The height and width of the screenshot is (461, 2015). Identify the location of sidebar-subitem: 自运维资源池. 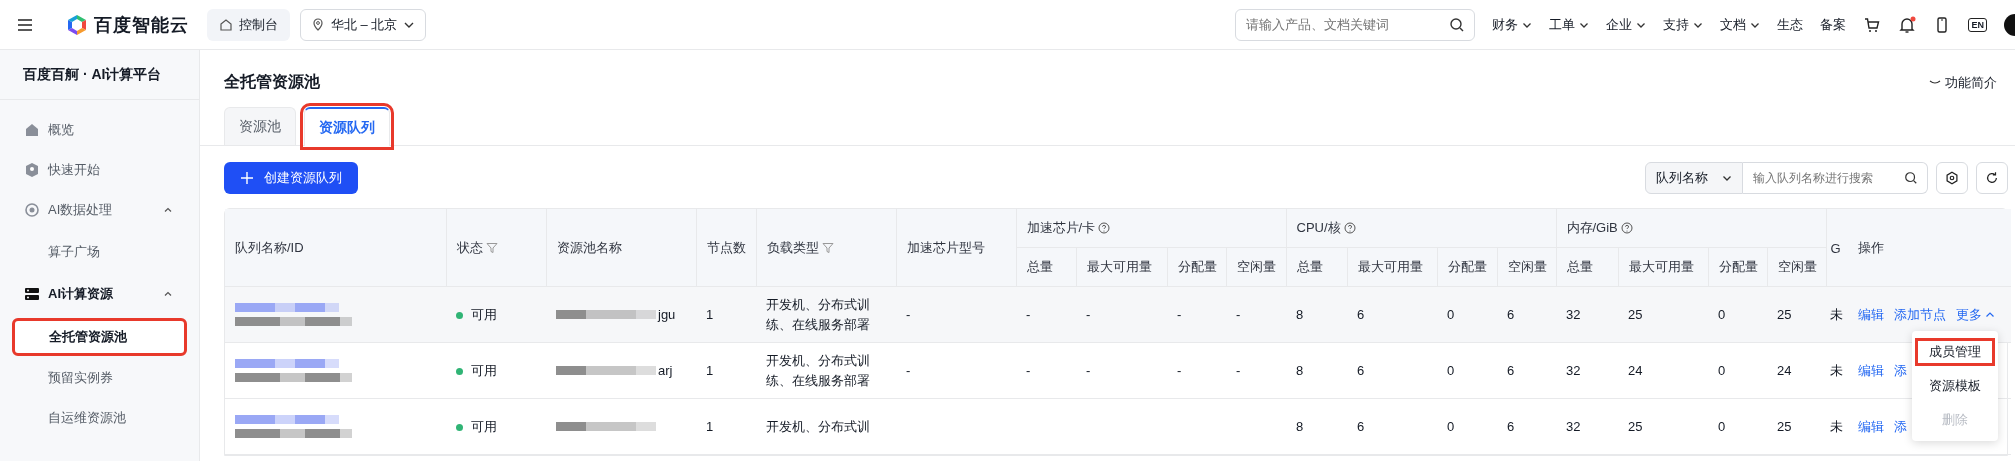
(99, 418).